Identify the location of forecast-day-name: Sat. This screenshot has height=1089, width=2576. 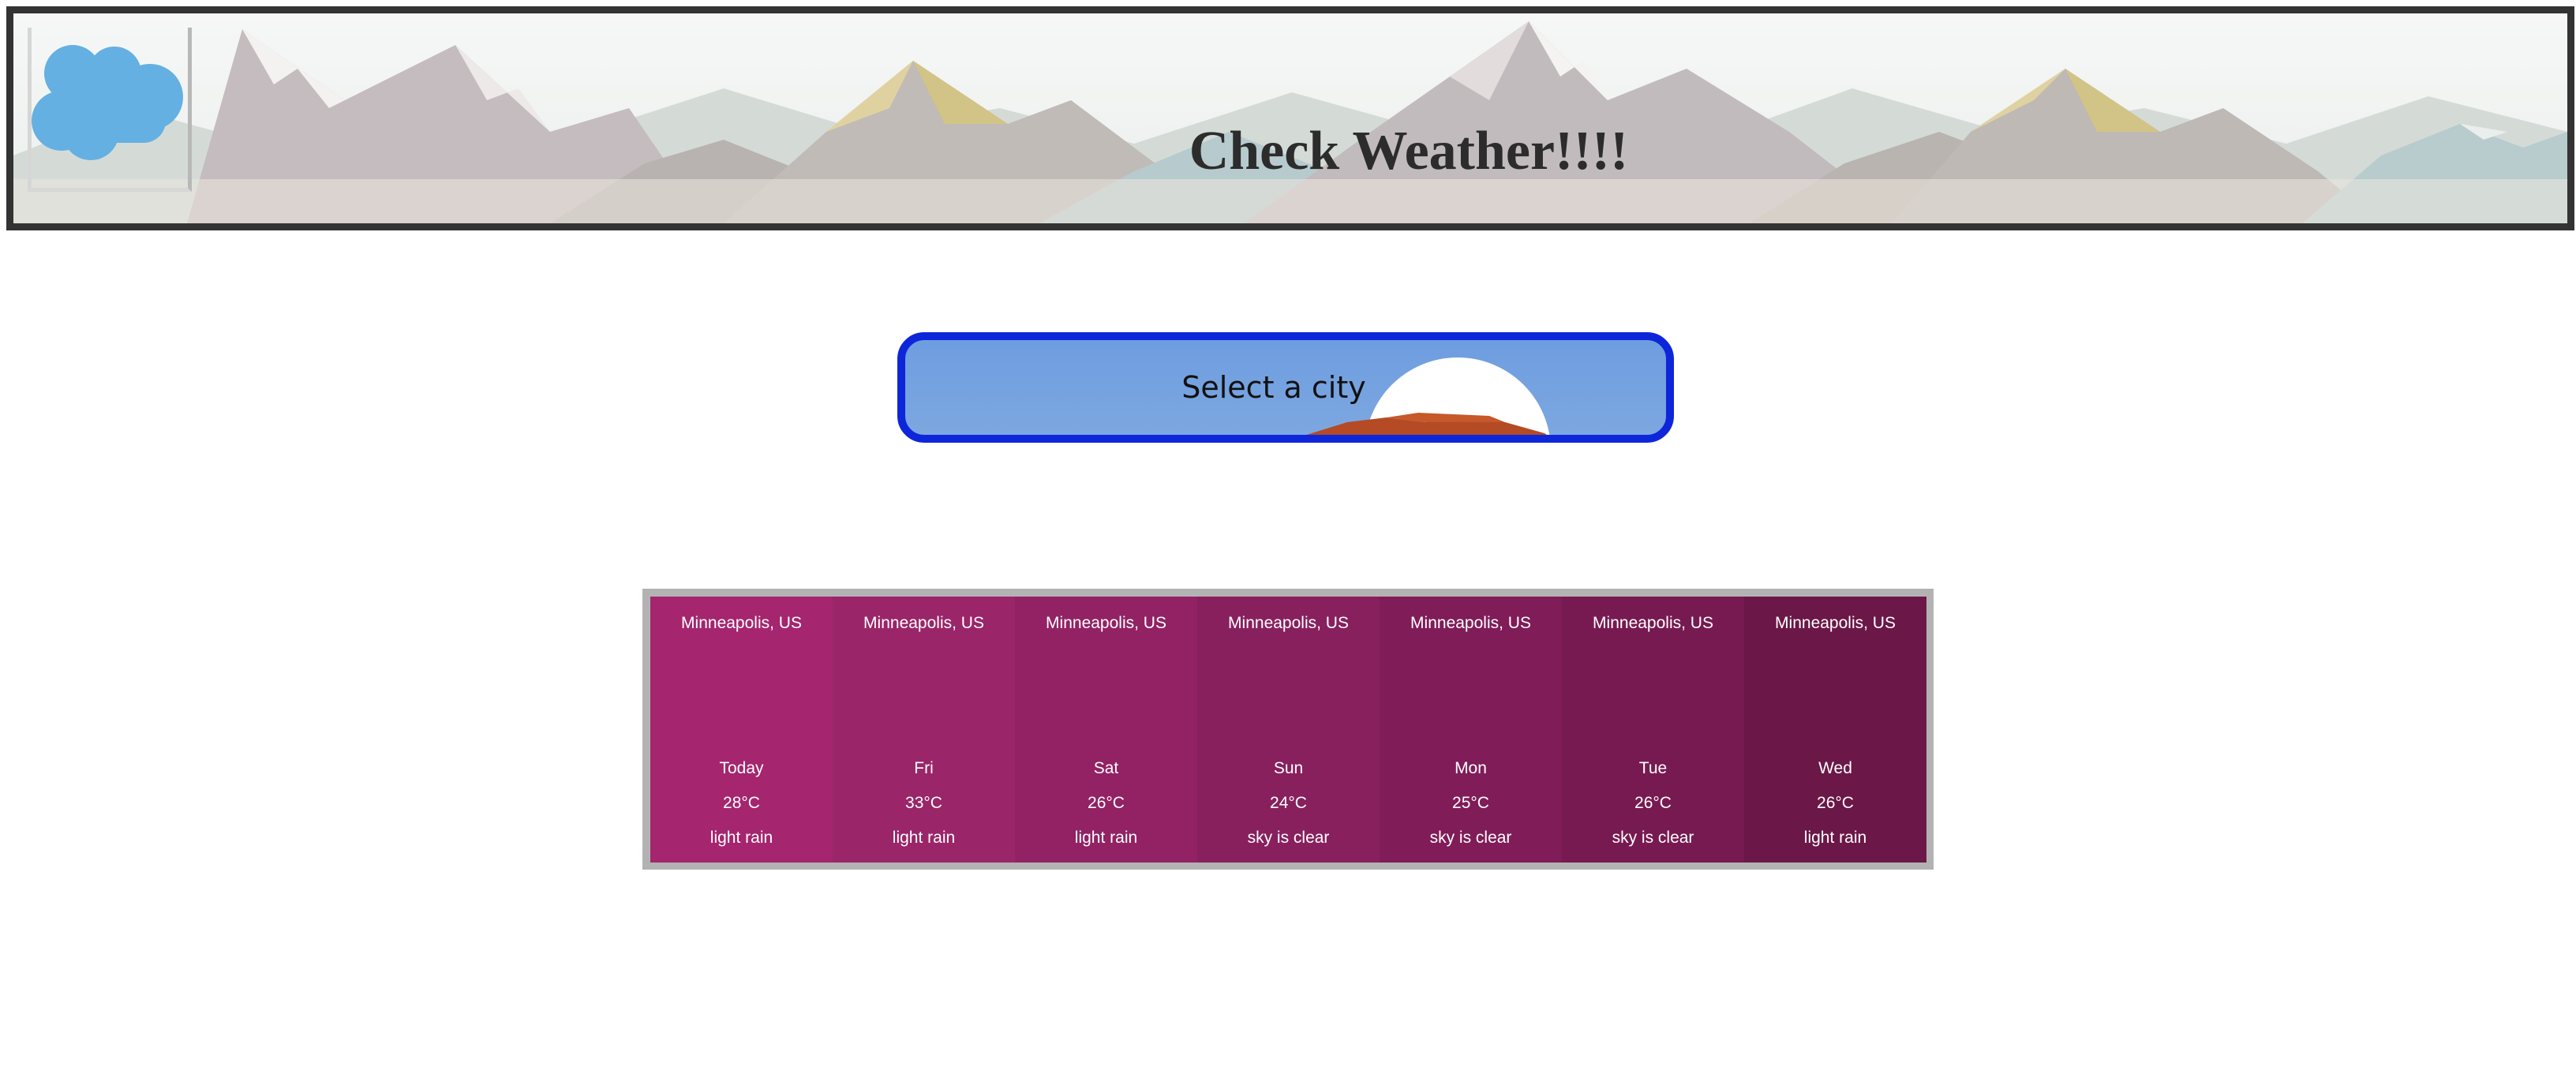
(1106, 768).